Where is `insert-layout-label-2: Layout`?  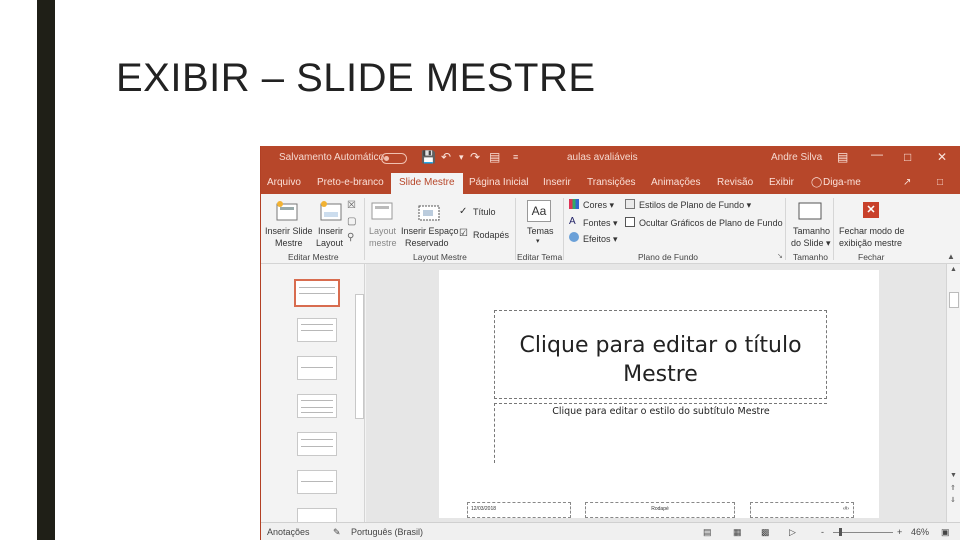 insert-layout-label-2: Layout is located at coordinates (329, 243).